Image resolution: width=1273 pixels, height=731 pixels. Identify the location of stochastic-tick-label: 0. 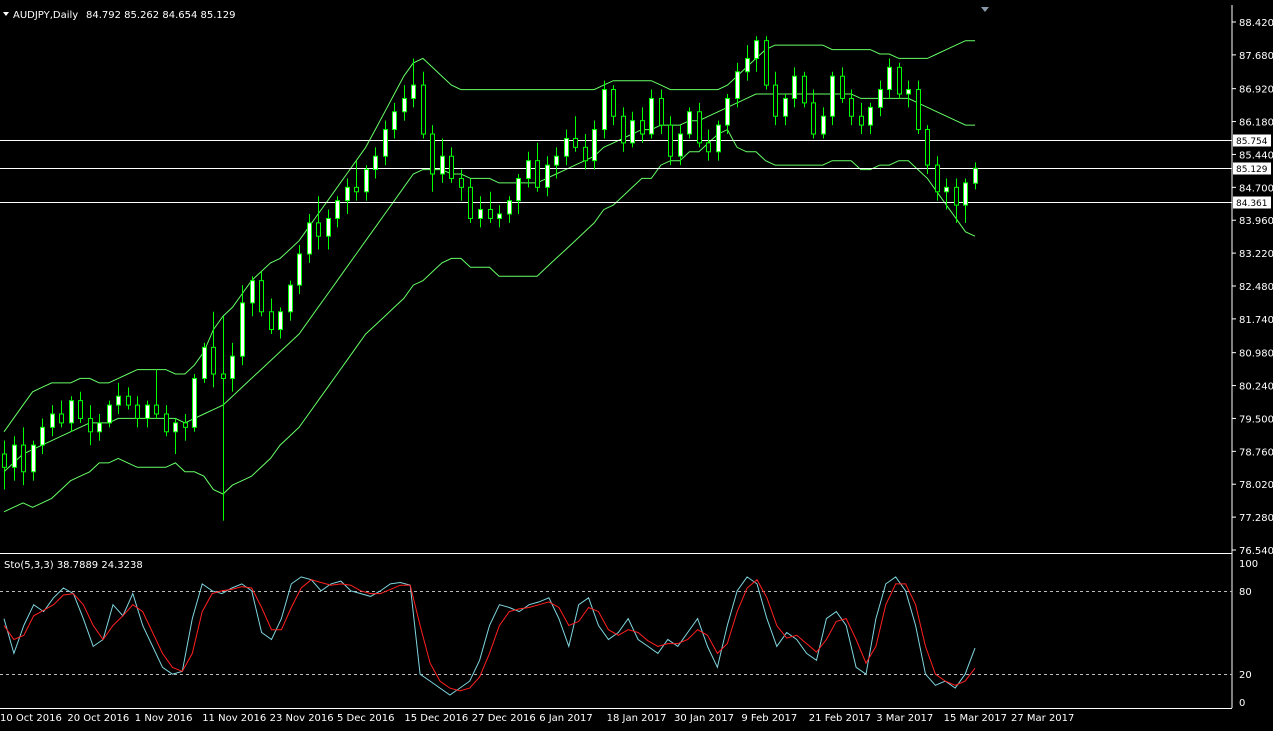
(1242, 703).